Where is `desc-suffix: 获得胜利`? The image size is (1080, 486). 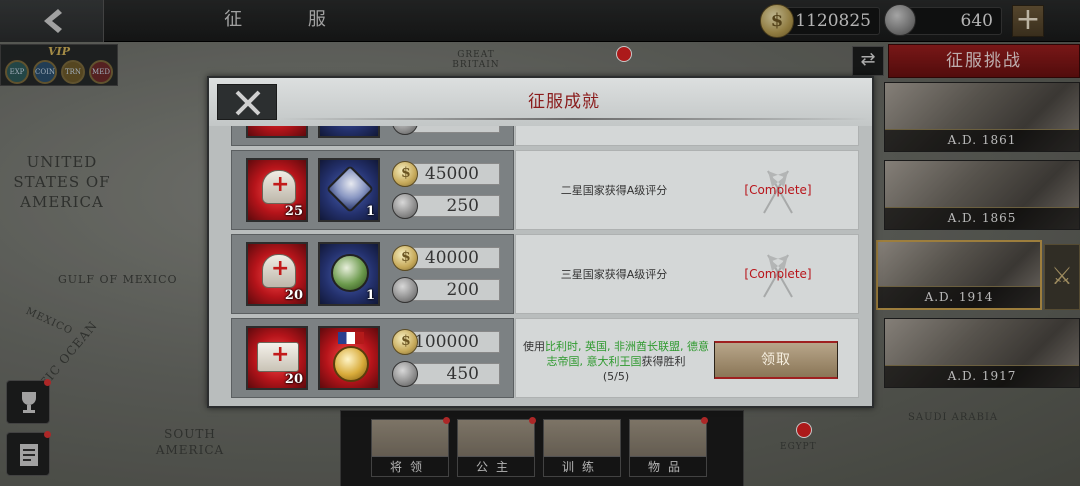 desc-suffix: 获得胜利 is located at coordinates (663, 361).